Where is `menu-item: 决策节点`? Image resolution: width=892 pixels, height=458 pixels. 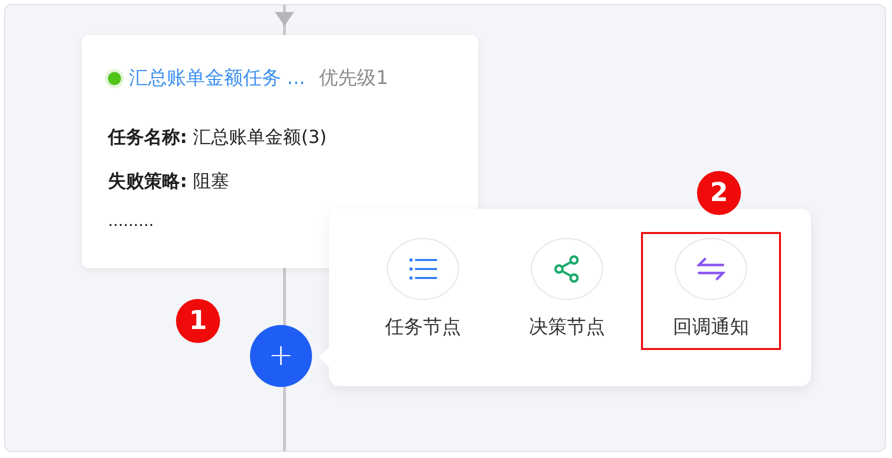 menu-item: 决策节点 is located at coordinates (567, 291).